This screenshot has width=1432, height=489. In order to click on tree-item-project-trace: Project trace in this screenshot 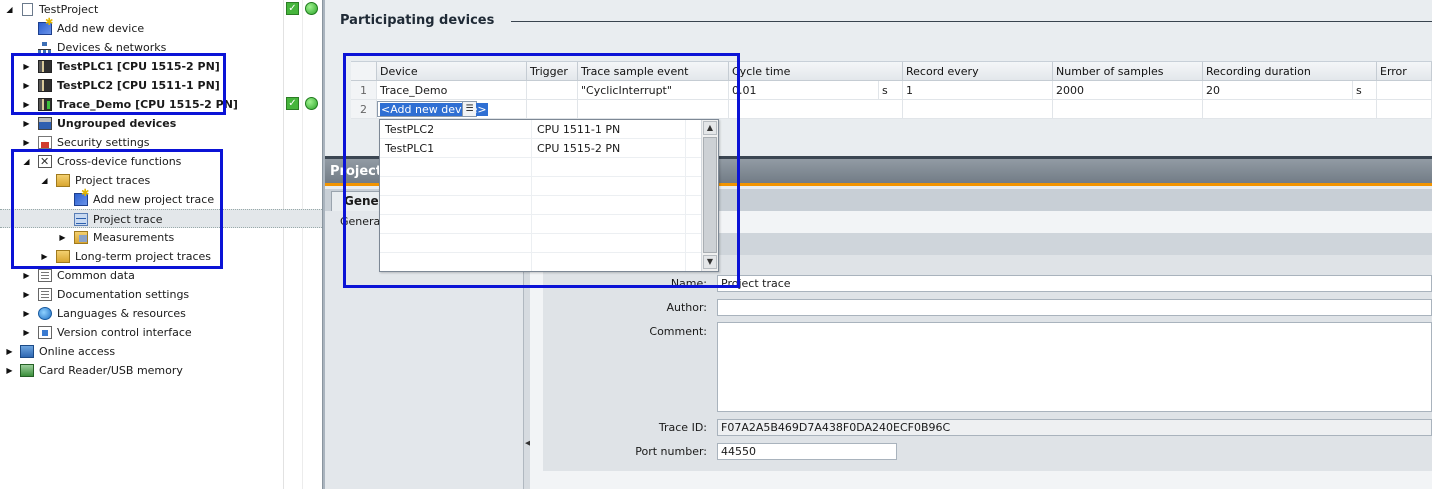, I will do `click(161, 218)`.